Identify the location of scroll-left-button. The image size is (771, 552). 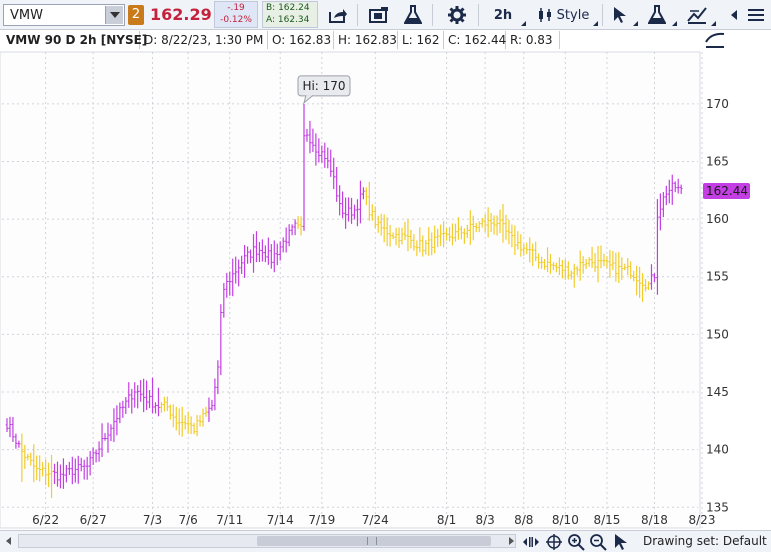
(9, 541).